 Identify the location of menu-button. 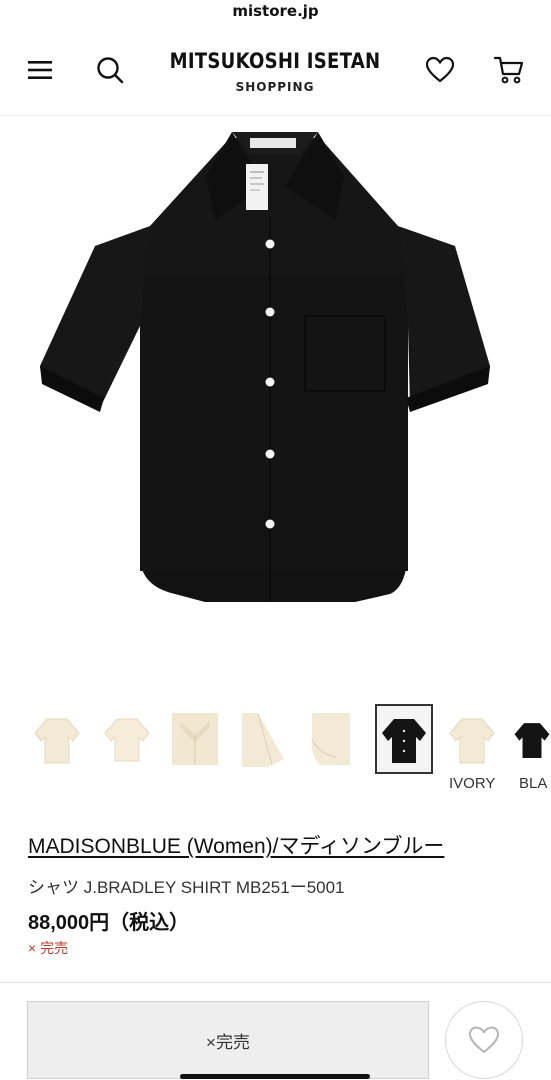
(40, 70).